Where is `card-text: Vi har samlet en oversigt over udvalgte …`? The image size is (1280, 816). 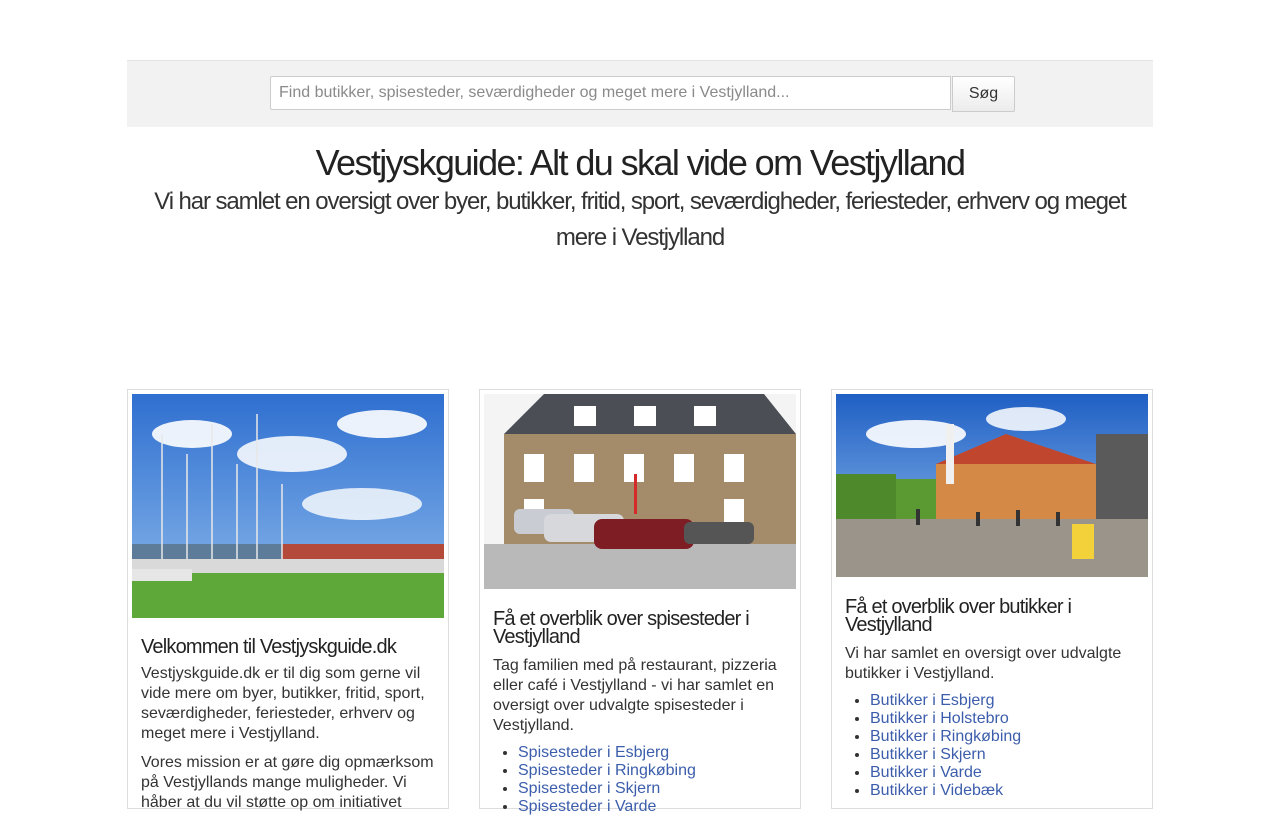
card-text: Vi har samlet en oversigt over udvalgte … is located at coordinates (983, 663).